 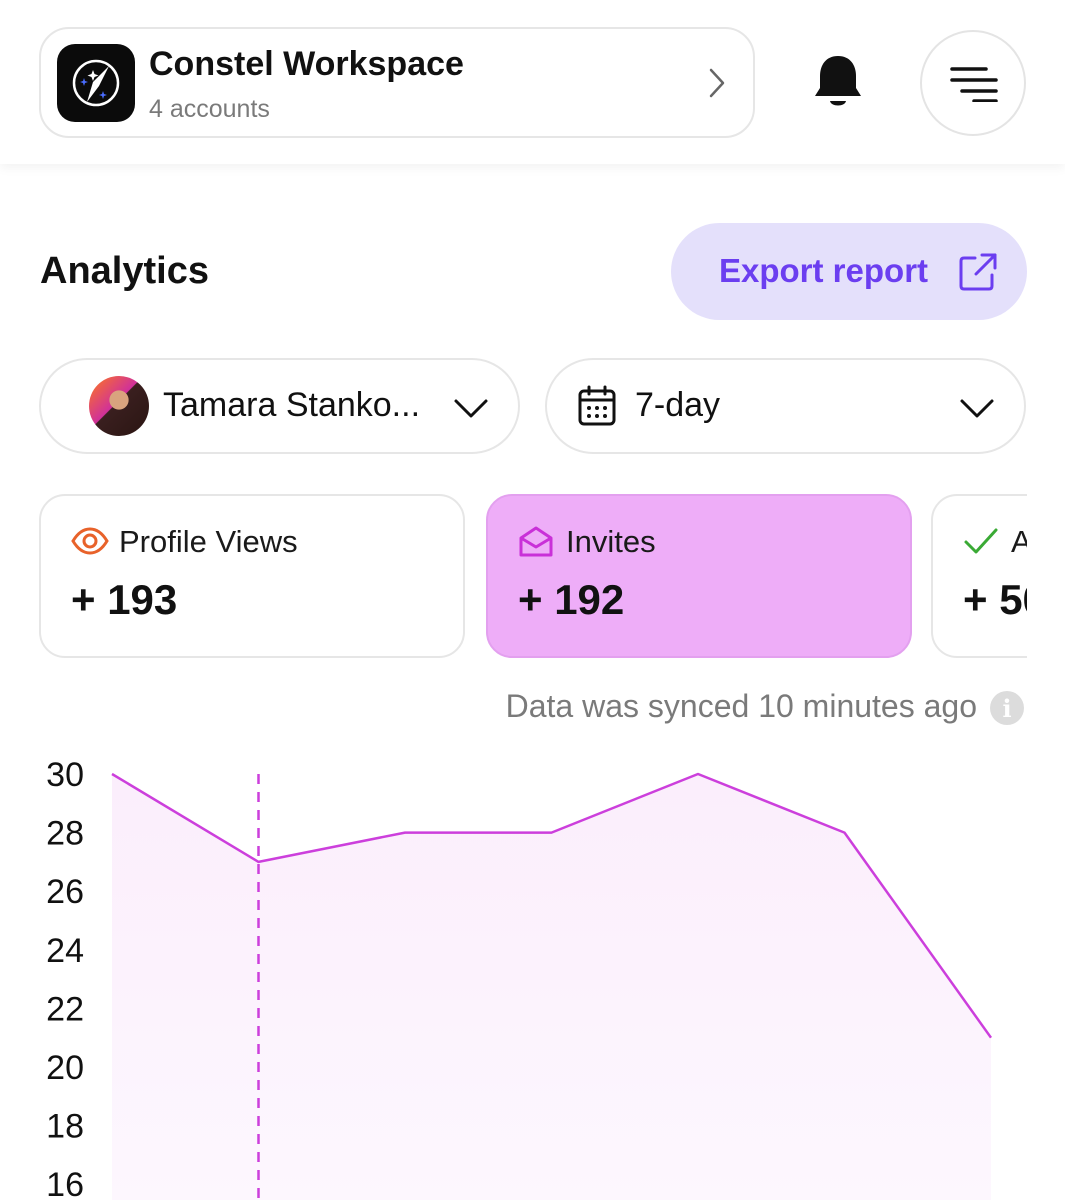 What do you see at coordinates (65, 834) in the screenshot?
I see `y-tick-label: 28` at bounding box center [65, 834].